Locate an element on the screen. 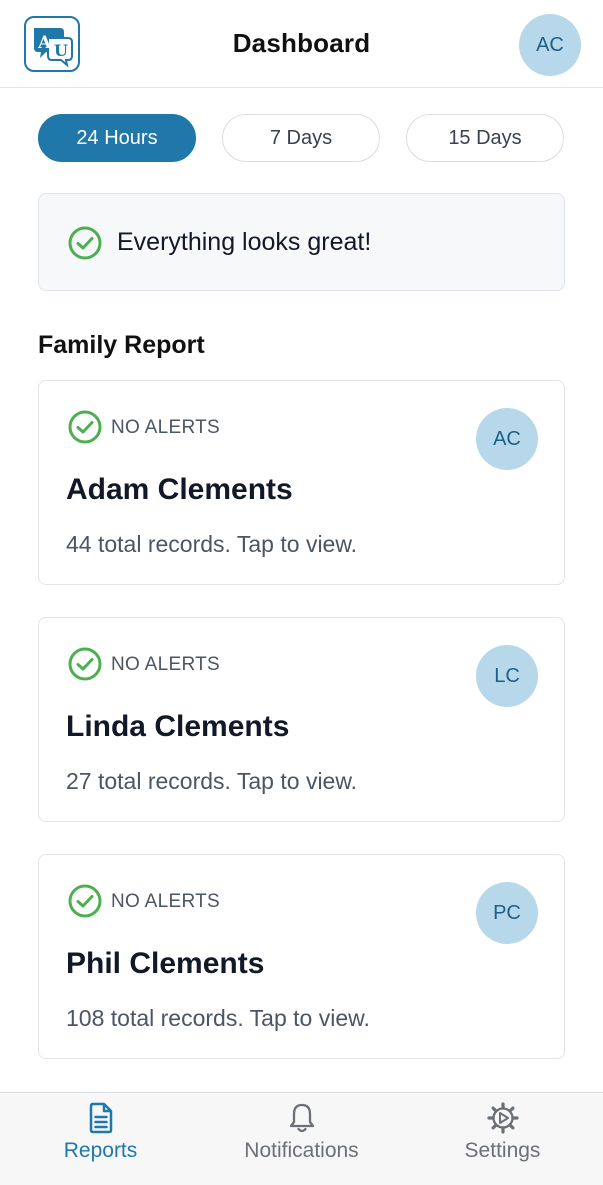  range-tab-15-days: 15 Days is located at coordinates (485, 138).